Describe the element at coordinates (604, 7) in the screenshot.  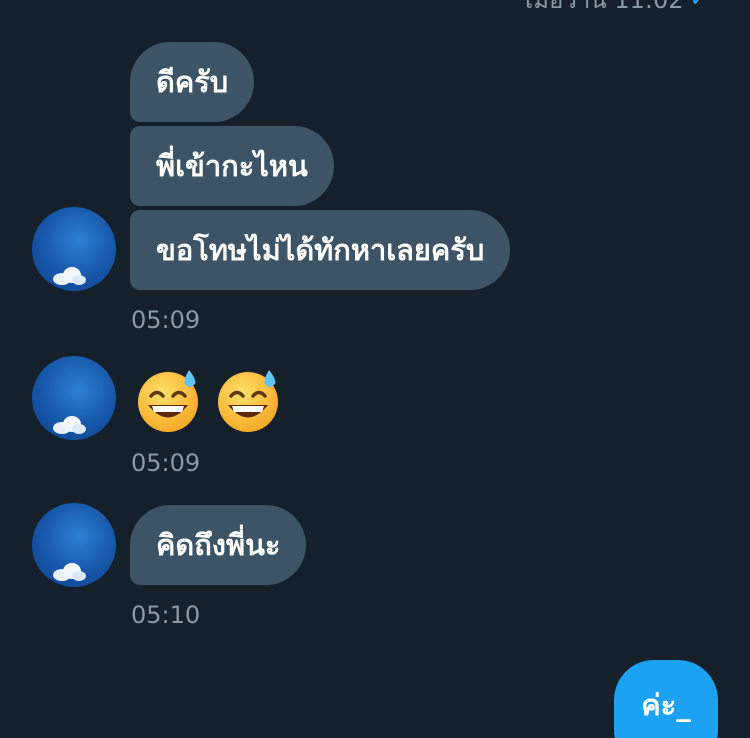
I see `previous-message-time: เมื่อวาน 11:02` at that location.